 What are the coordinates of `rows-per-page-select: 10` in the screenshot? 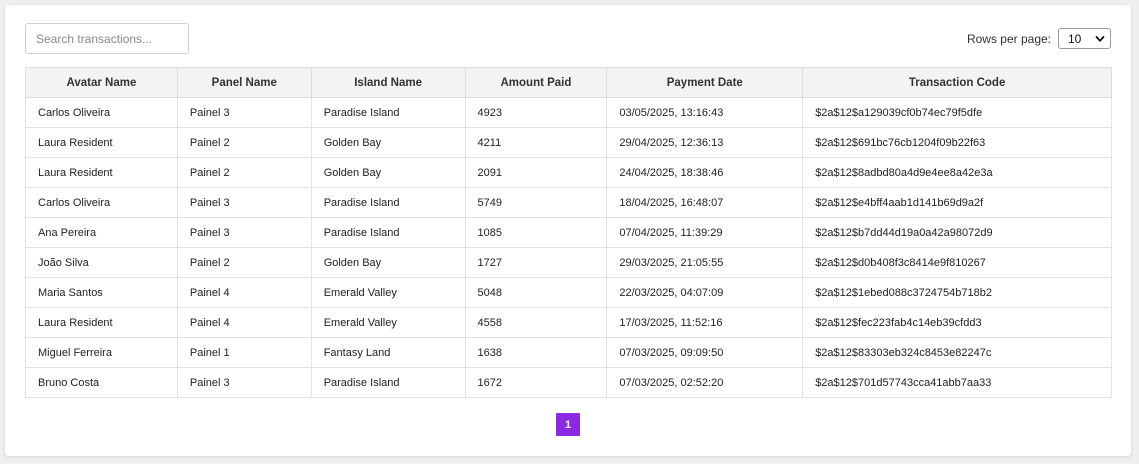 It's located at (1084, 38).